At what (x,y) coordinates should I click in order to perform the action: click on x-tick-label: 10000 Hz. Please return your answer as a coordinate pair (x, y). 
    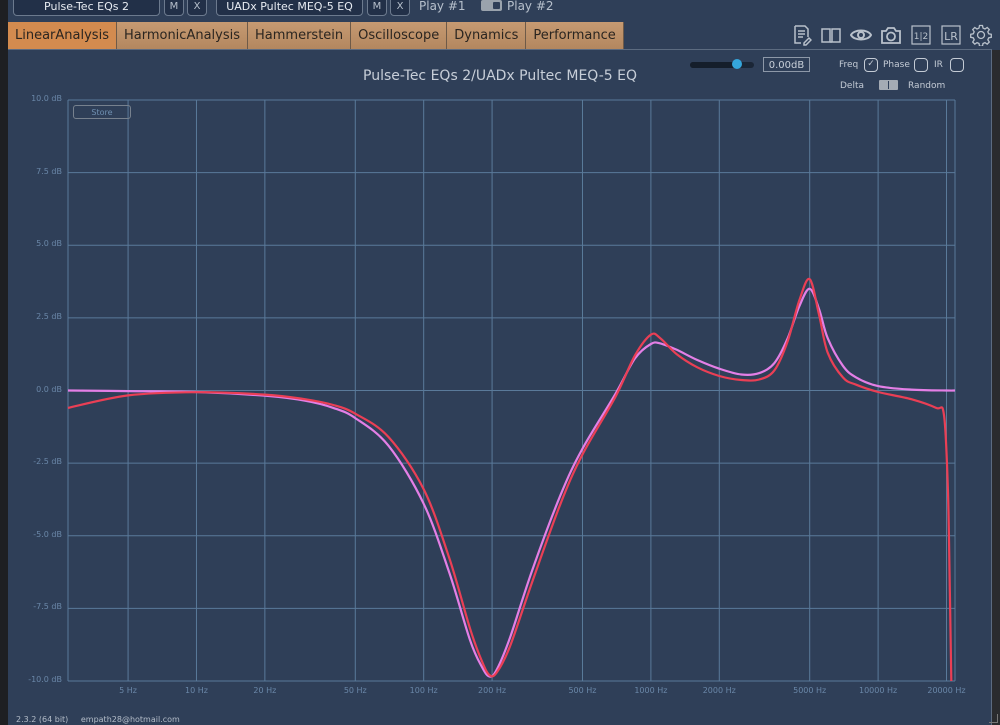
    Looking at the image, I should click on (878, 690).